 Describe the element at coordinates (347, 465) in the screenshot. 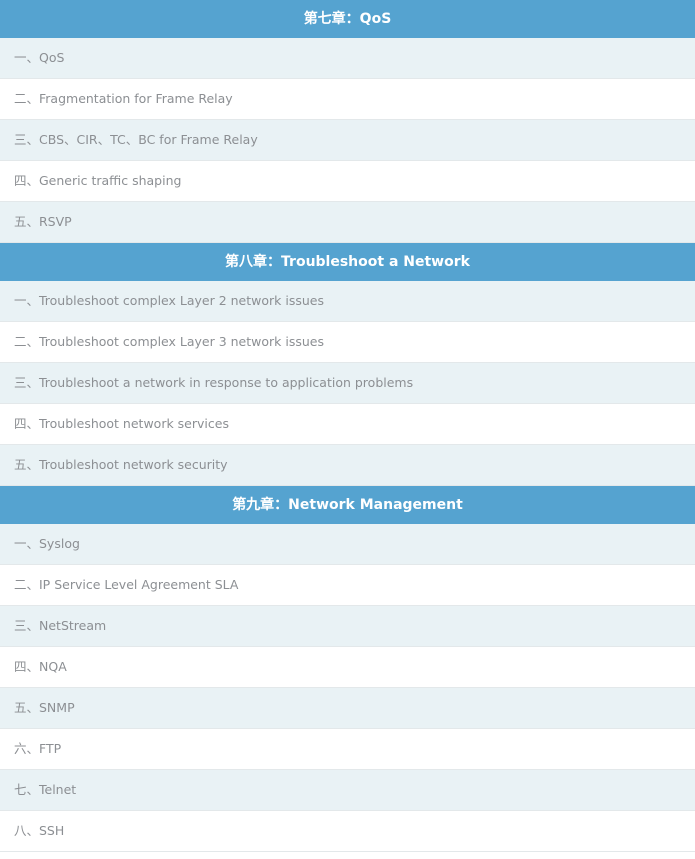

I see `list-item: 五、Troubleshoot network security` at that location.